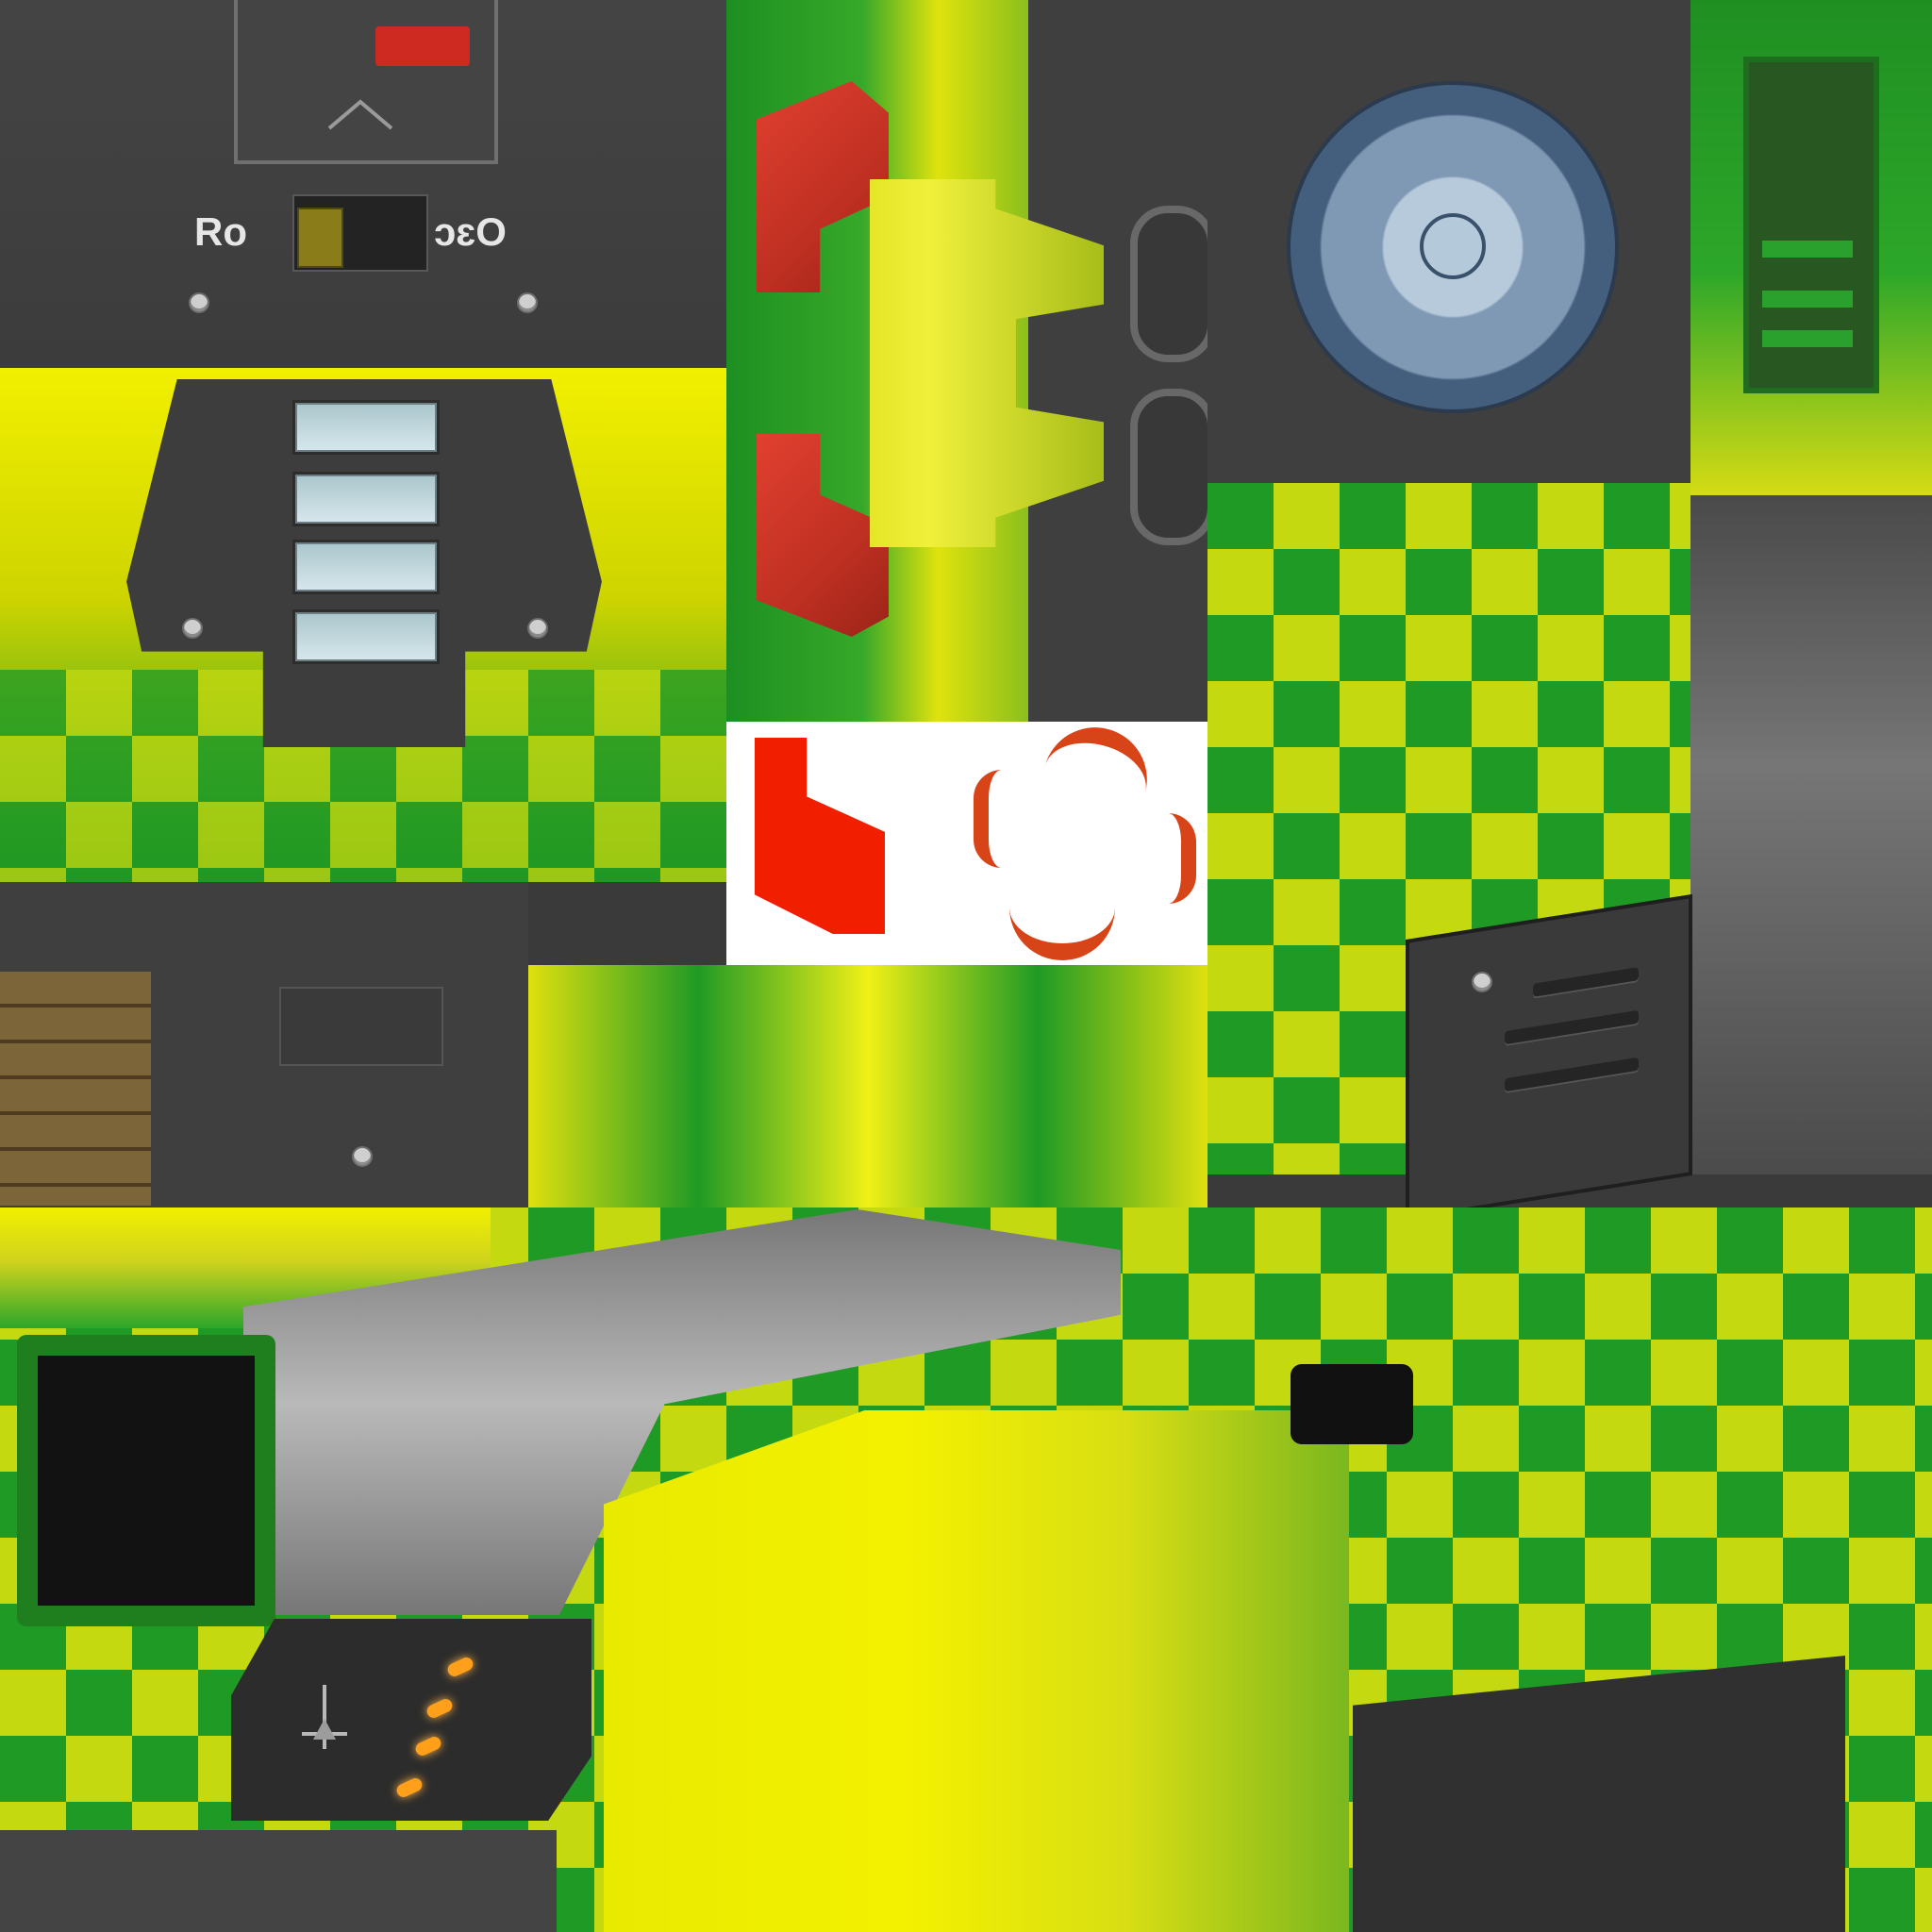 The image size is (1932, 1932). Describe the element at coordinates (220, 232) in the screenshot. I see `plate-label-left: Ro` at that location.